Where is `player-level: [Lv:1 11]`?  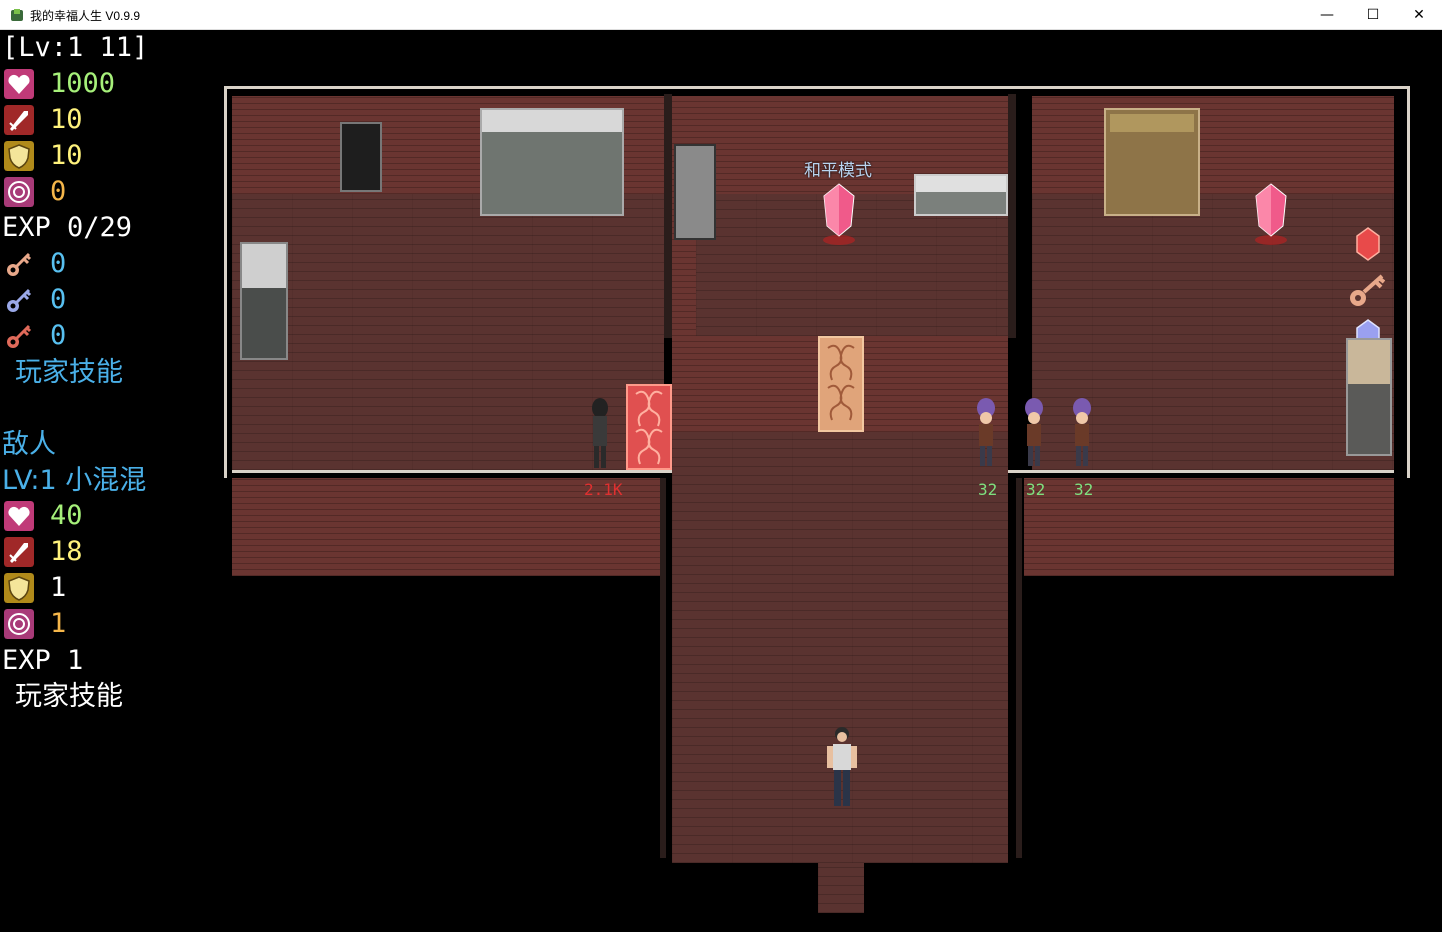
player-level: [Lv:1 11] is located at coordinates (75, 47).